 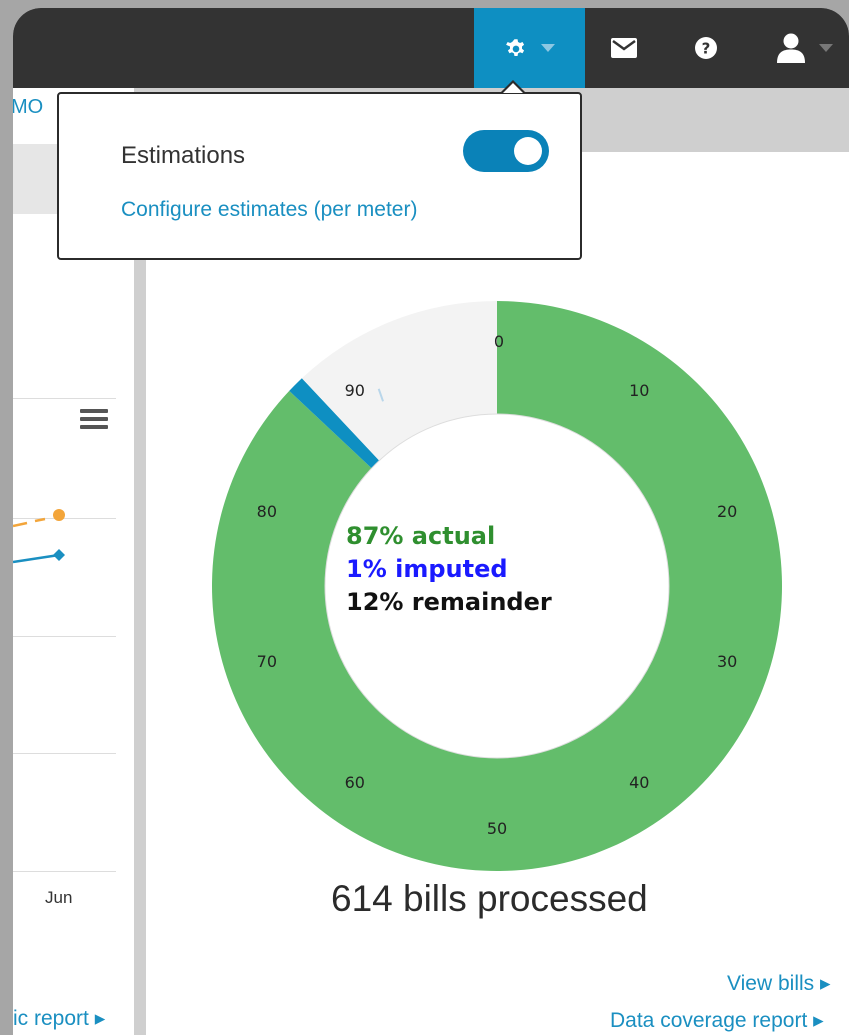 I want to click on panel-divider, so click(x=140, y=593).